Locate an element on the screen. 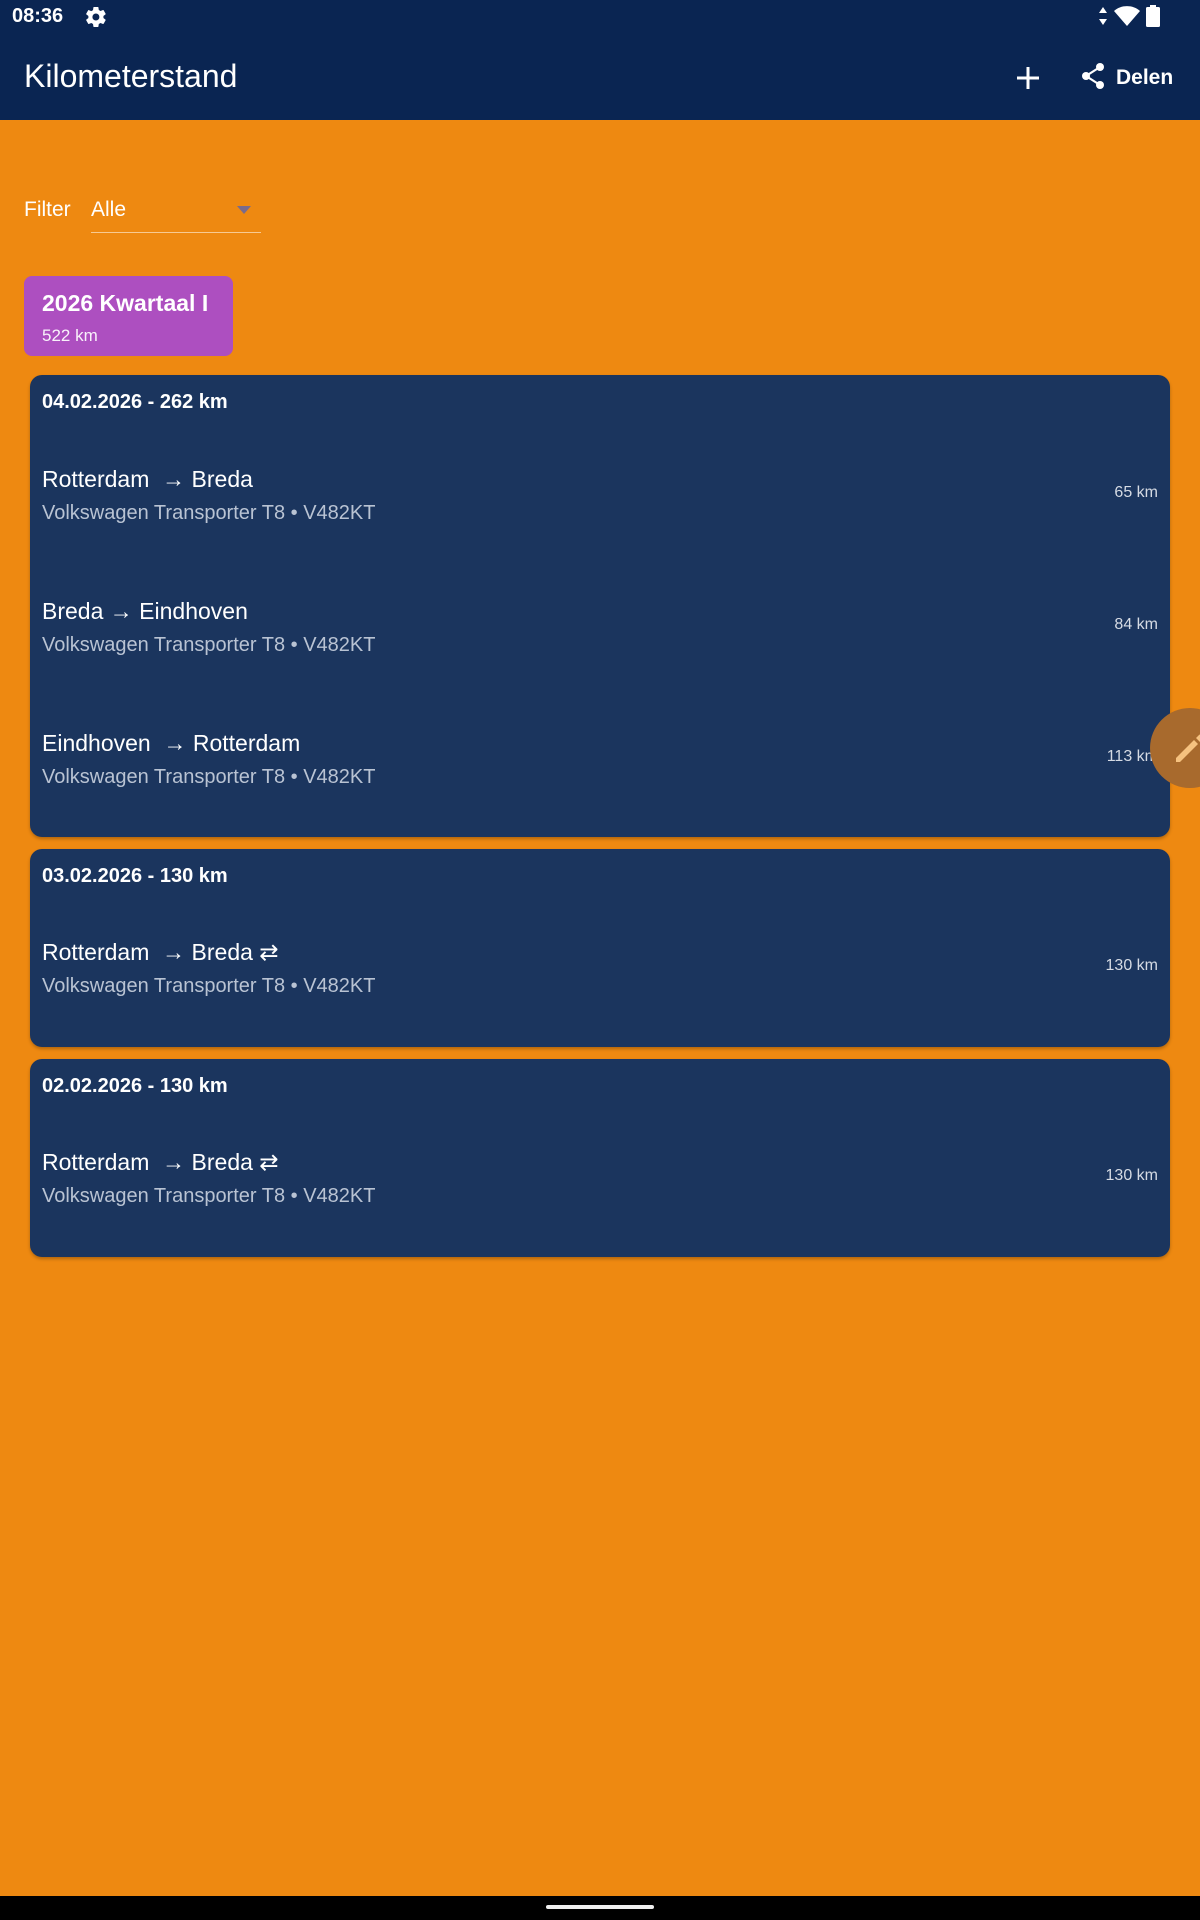  status-time: 08:36 is located at coordinates (38, 16).